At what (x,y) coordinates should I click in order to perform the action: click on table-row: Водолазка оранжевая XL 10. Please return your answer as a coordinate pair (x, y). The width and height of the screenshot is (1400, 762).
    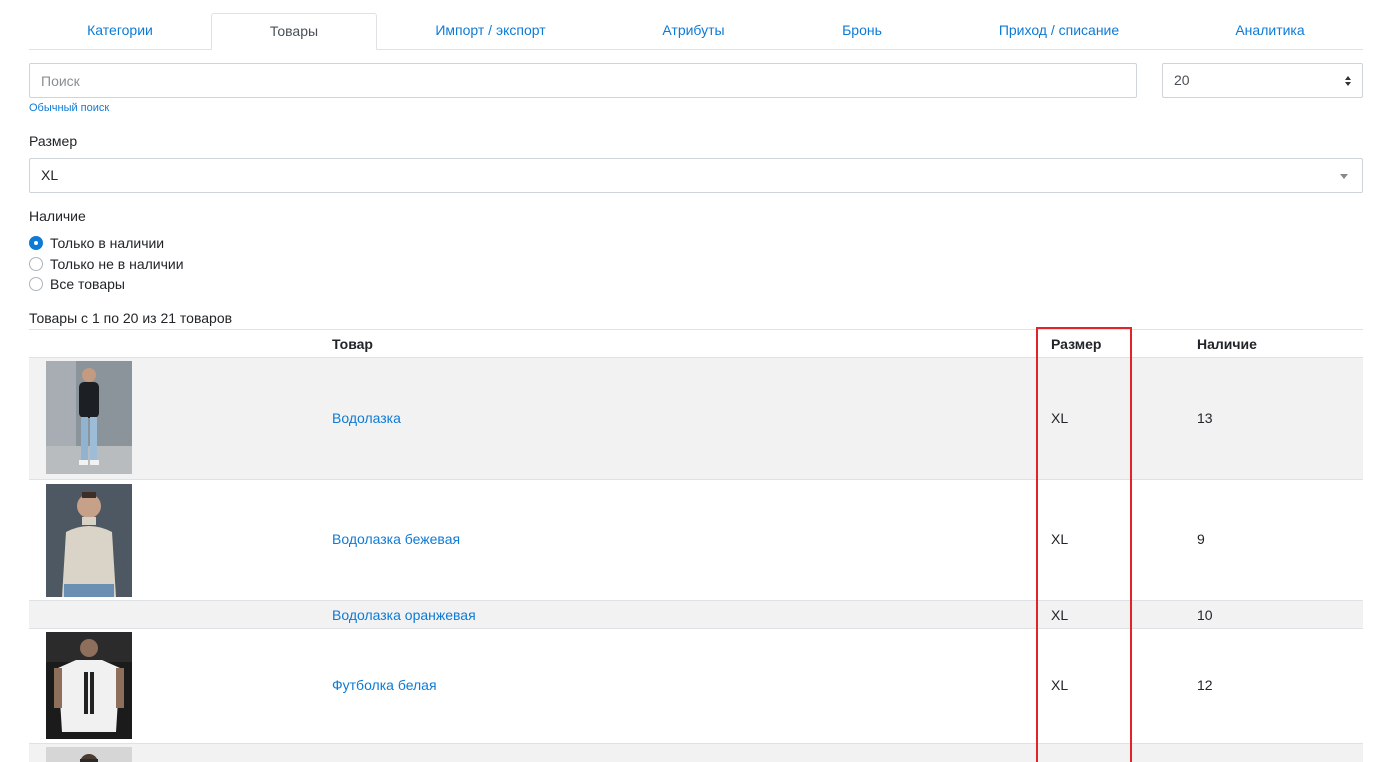
    Looking at the image, I should click on (696, 615).